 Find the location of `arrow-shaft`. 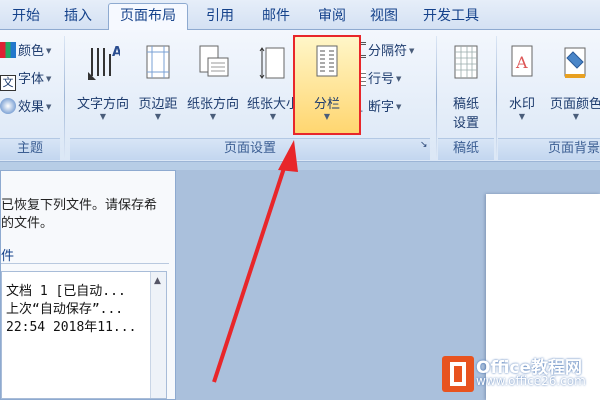

arrow-shaft is located at coordinates (250, 272).